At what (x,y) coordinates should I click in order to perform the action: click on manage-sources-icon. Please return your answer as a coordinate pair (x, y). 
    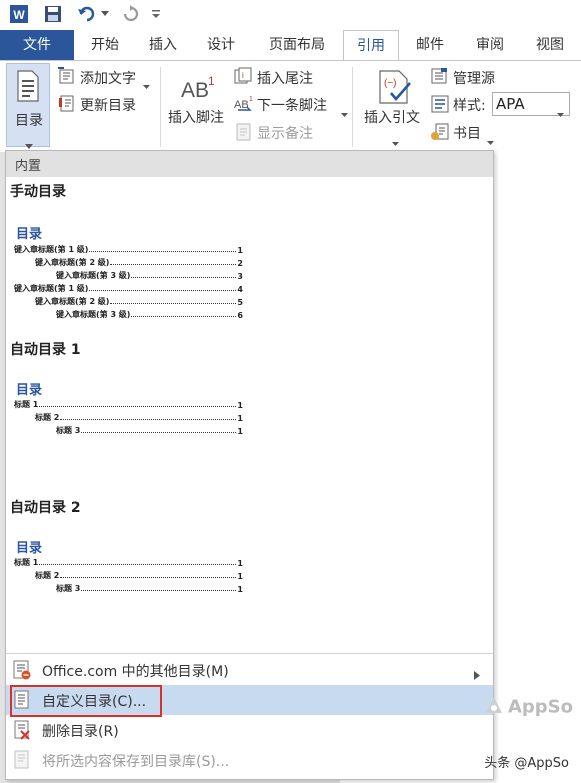
    Looking at the image, I should click on (440, 78).